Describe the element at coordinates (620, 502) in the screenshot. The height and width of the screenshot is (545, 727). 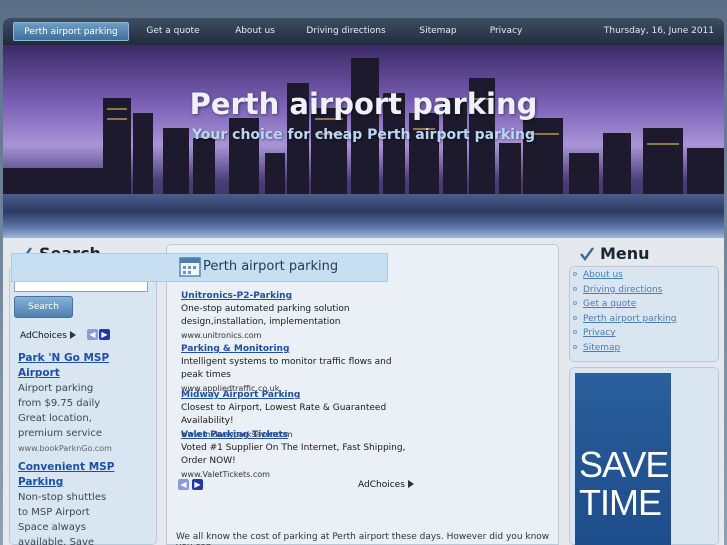
I see `save-ad-line2: TIME` at that location.